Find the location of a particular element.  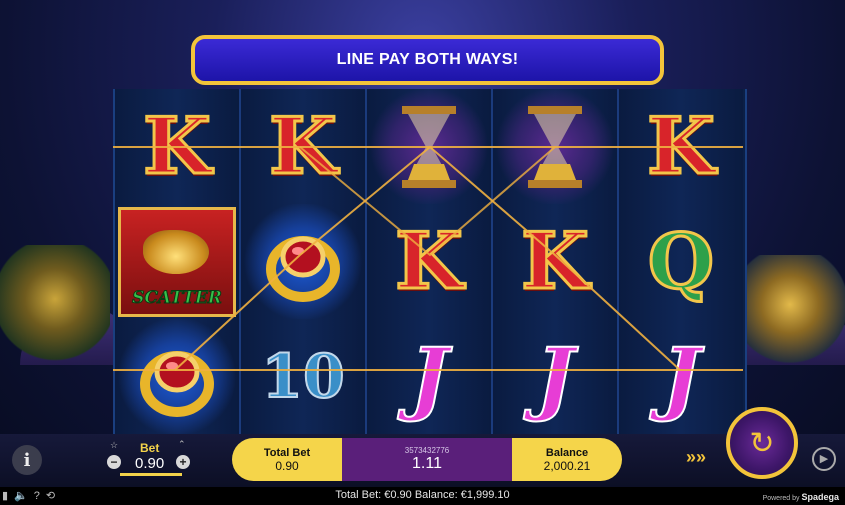

spin-icon: ↻ is located at coordinates (762, 443).